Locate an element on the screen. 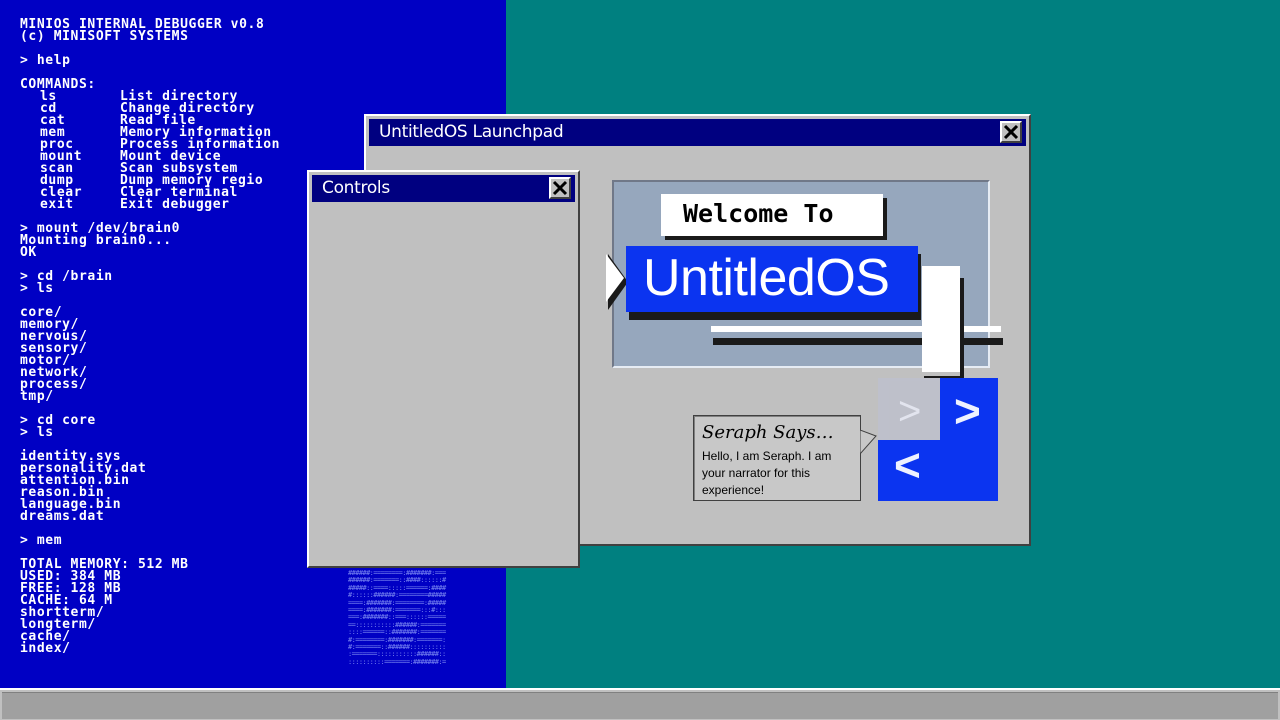 Image resolution: width=1280 pixels, height=720 pixels. terminal-line: (c) MINISOFT SYSTEMS is located at coordinates (104, 36).